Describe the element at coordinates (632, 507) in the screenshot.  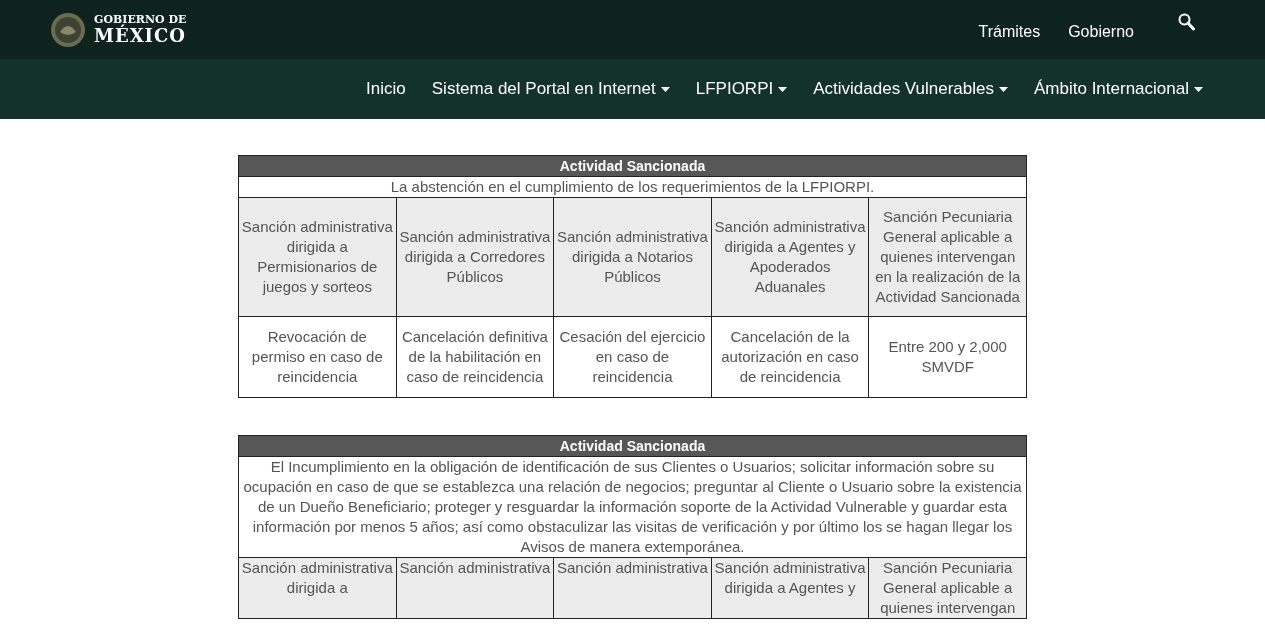
I see `table-description: El Incumplimiento en la obligación de identificación de sus Clientes o Usuarios; solicitar información sobre su ocupación en caso de que se establezca una relación de negocios; preguntar al Cliente o Usuario sobre la existencia de un Dueño Beneficiario; proteger y resguardar la información soporte de la Actividad Vulnerable y guardar esta información por menos 5 años; así como obstaculizar las visitas de verificación y por último los se hagan llegar los Avisos de manera extemporánea.` at that location.